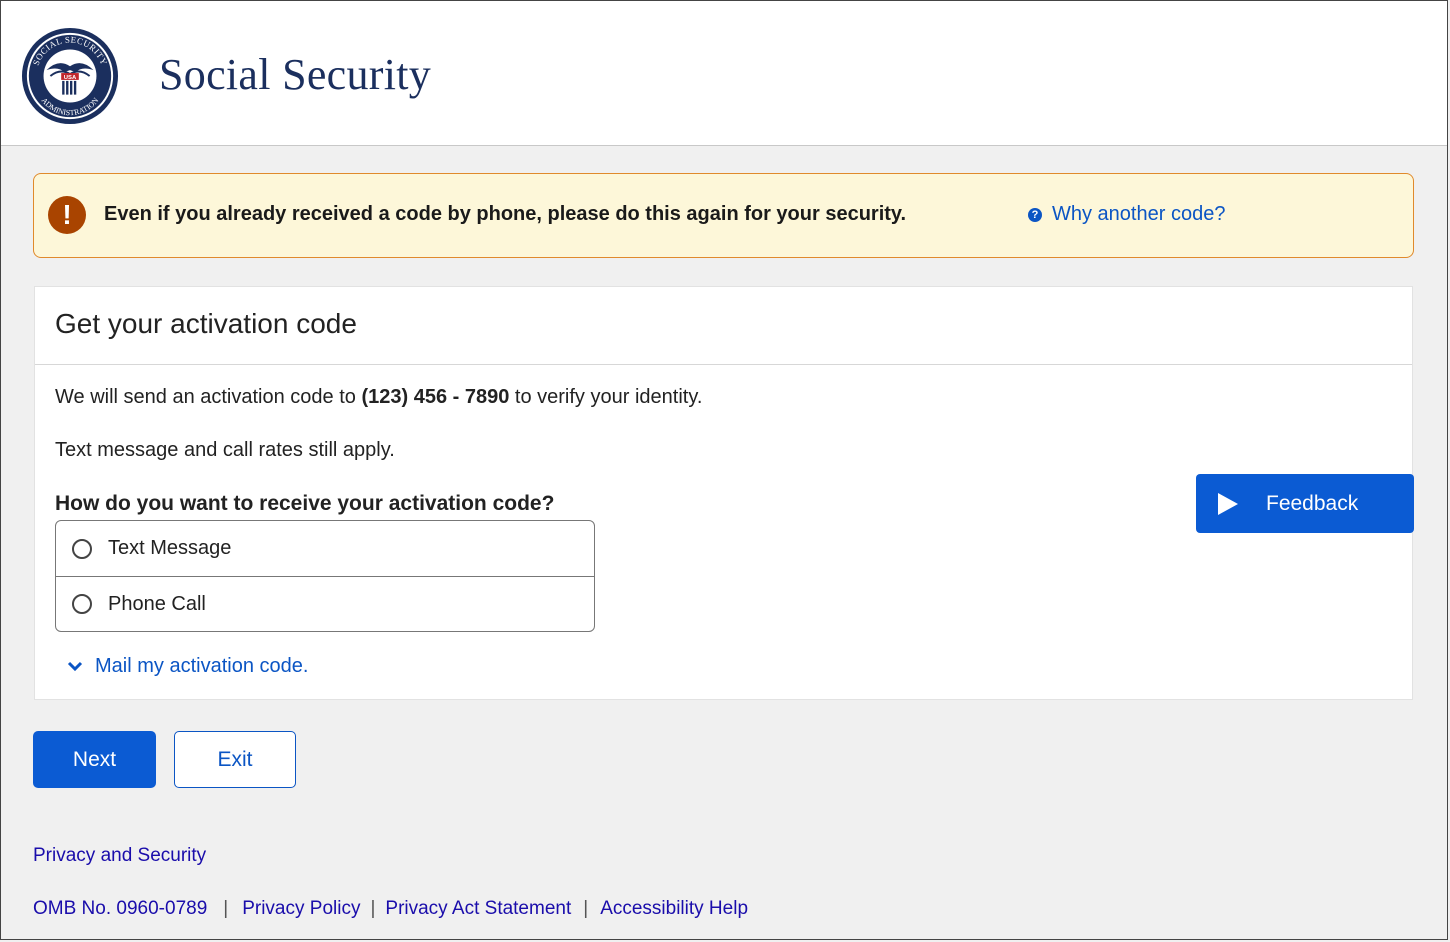  What do you see at coordinates (301, 909) in the screenshot?
I see `privacy-policy-link: Privacy Policy` at bounding box center [301, 909].